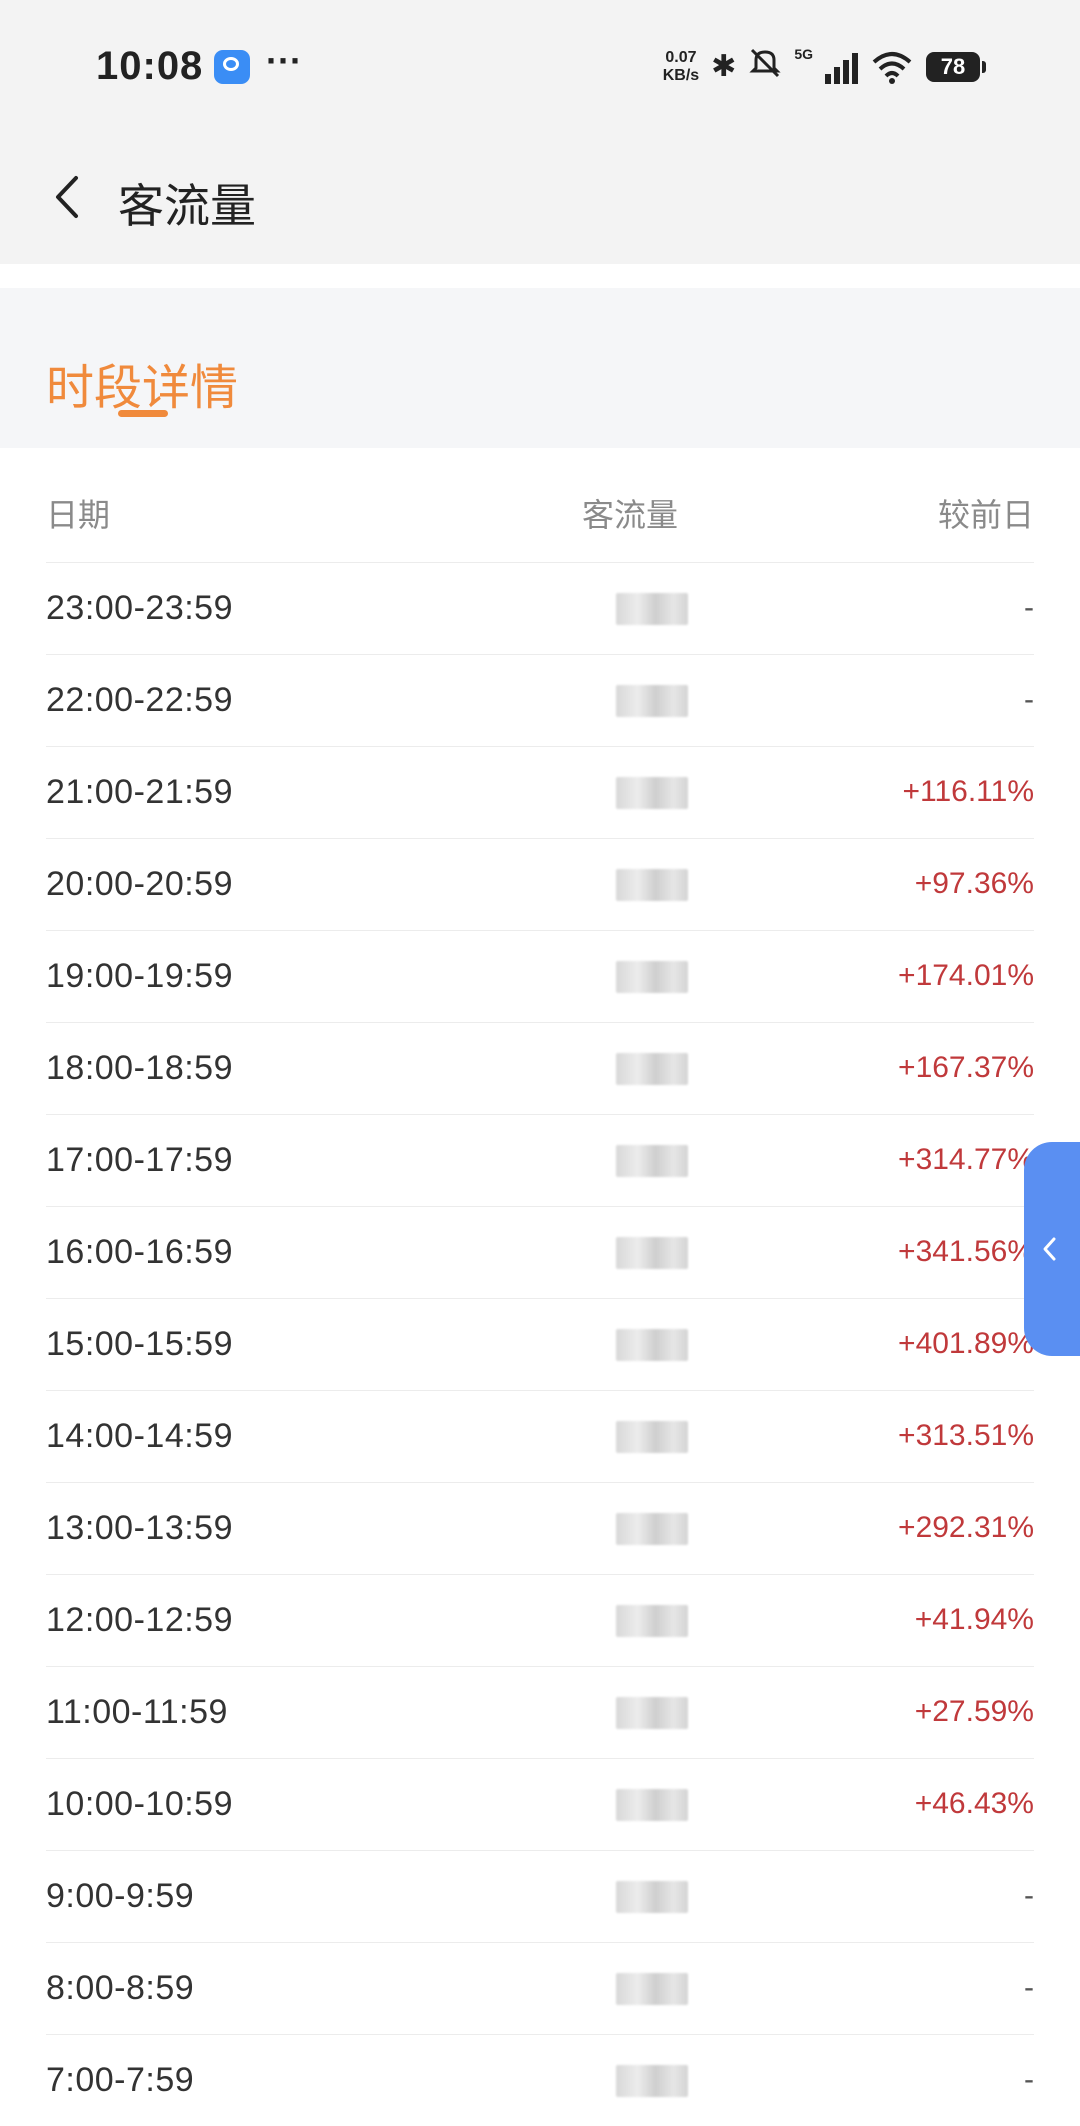 The image size is (1080, 2126). What do you see at coordinates (966, 975) in the screenshot?
I see `row-change: +174.01%` at bounding box center [966, 975].